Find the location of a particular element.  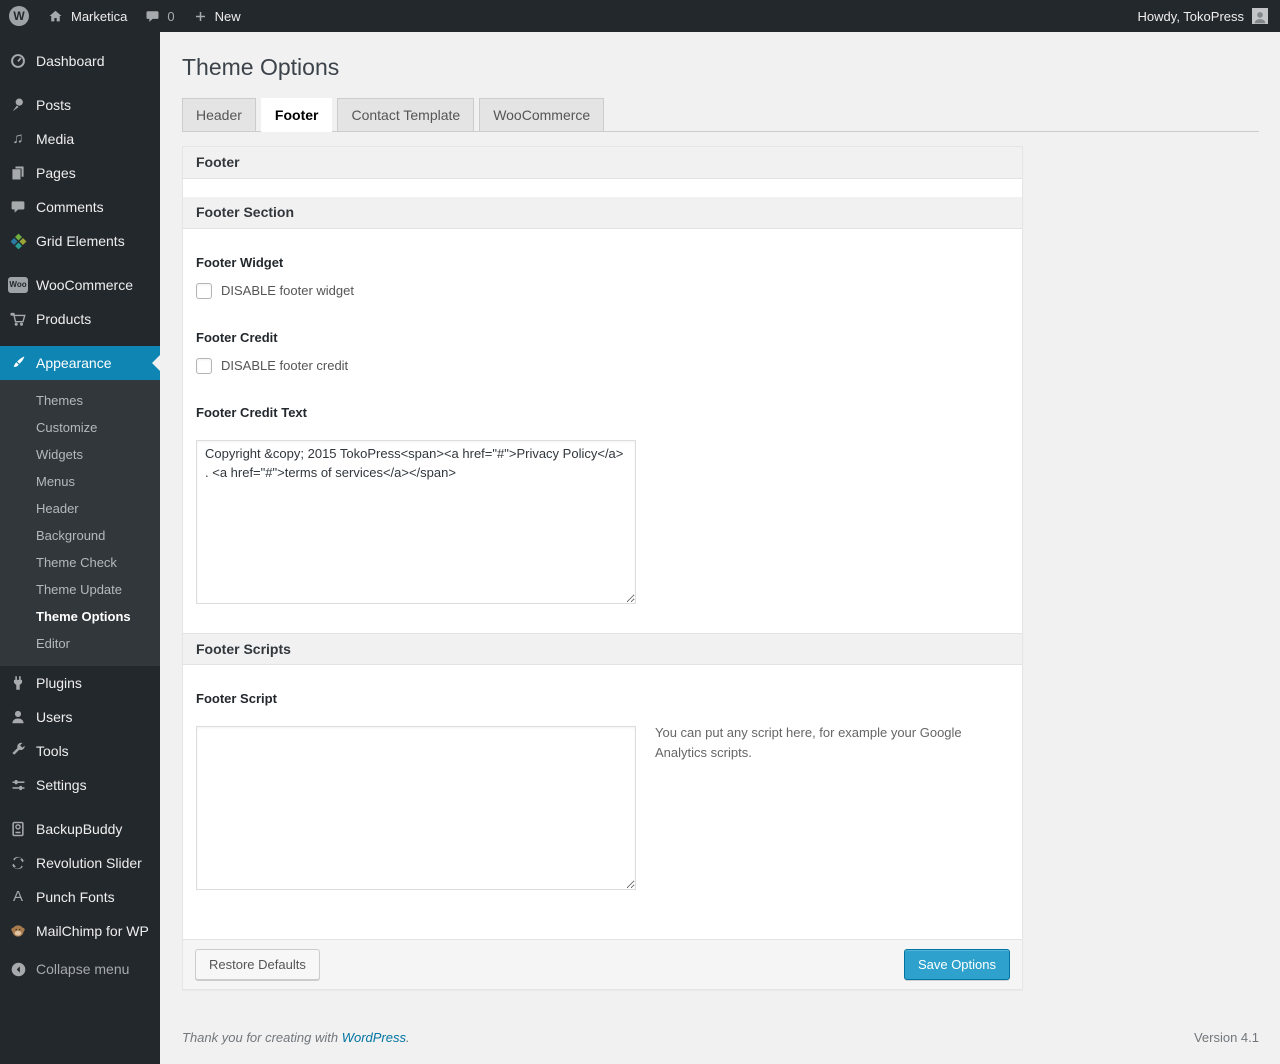

thanks-period: . is located at coordinates (408, 1037).